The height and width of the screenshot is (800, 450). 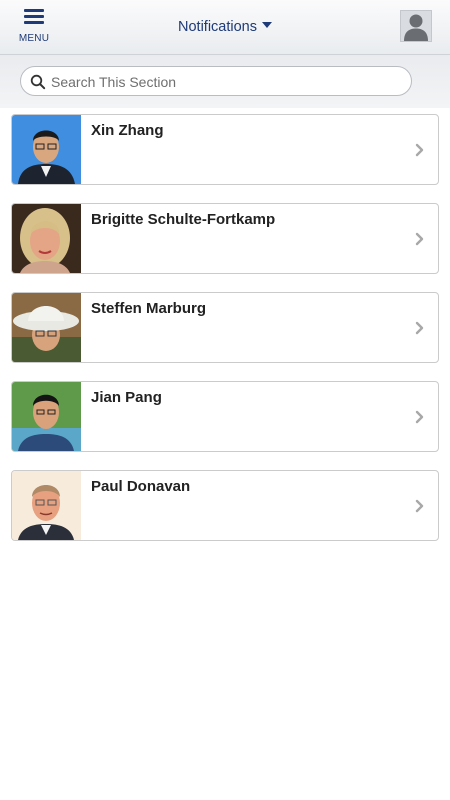 I want to click on person-name: Jian Pang, so click(x=126, y=397).